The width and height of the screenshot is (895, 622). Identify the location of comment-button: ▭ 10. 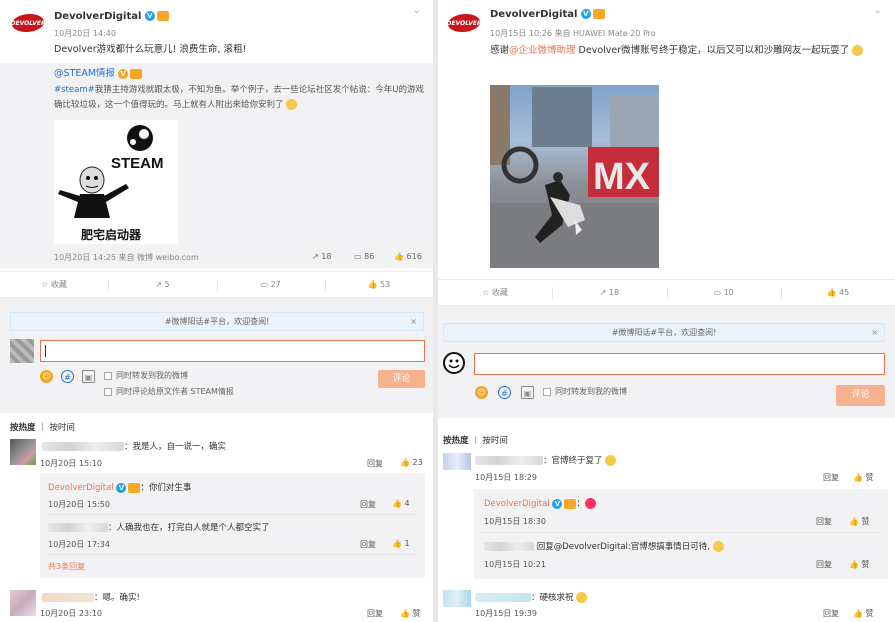
(723, 292).